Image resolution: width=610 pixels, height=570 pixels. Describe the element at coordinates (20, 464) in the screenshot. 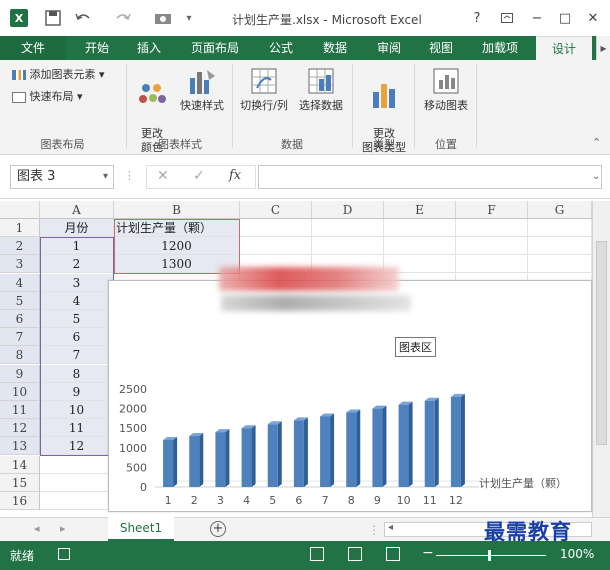

I see `row-header: 14` at that location.